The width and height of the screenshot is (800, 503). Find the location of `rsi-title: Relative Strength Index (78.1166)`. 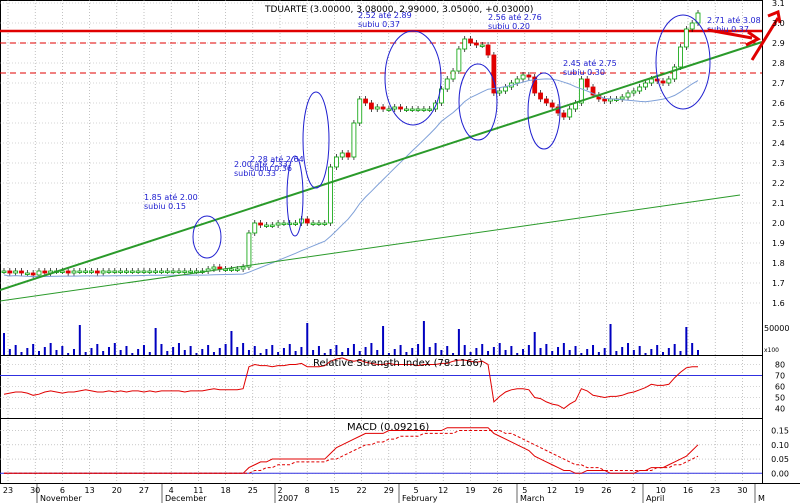

rsi-title: Relative Strength Index (78.1166) is located at coordinates (398, 363).